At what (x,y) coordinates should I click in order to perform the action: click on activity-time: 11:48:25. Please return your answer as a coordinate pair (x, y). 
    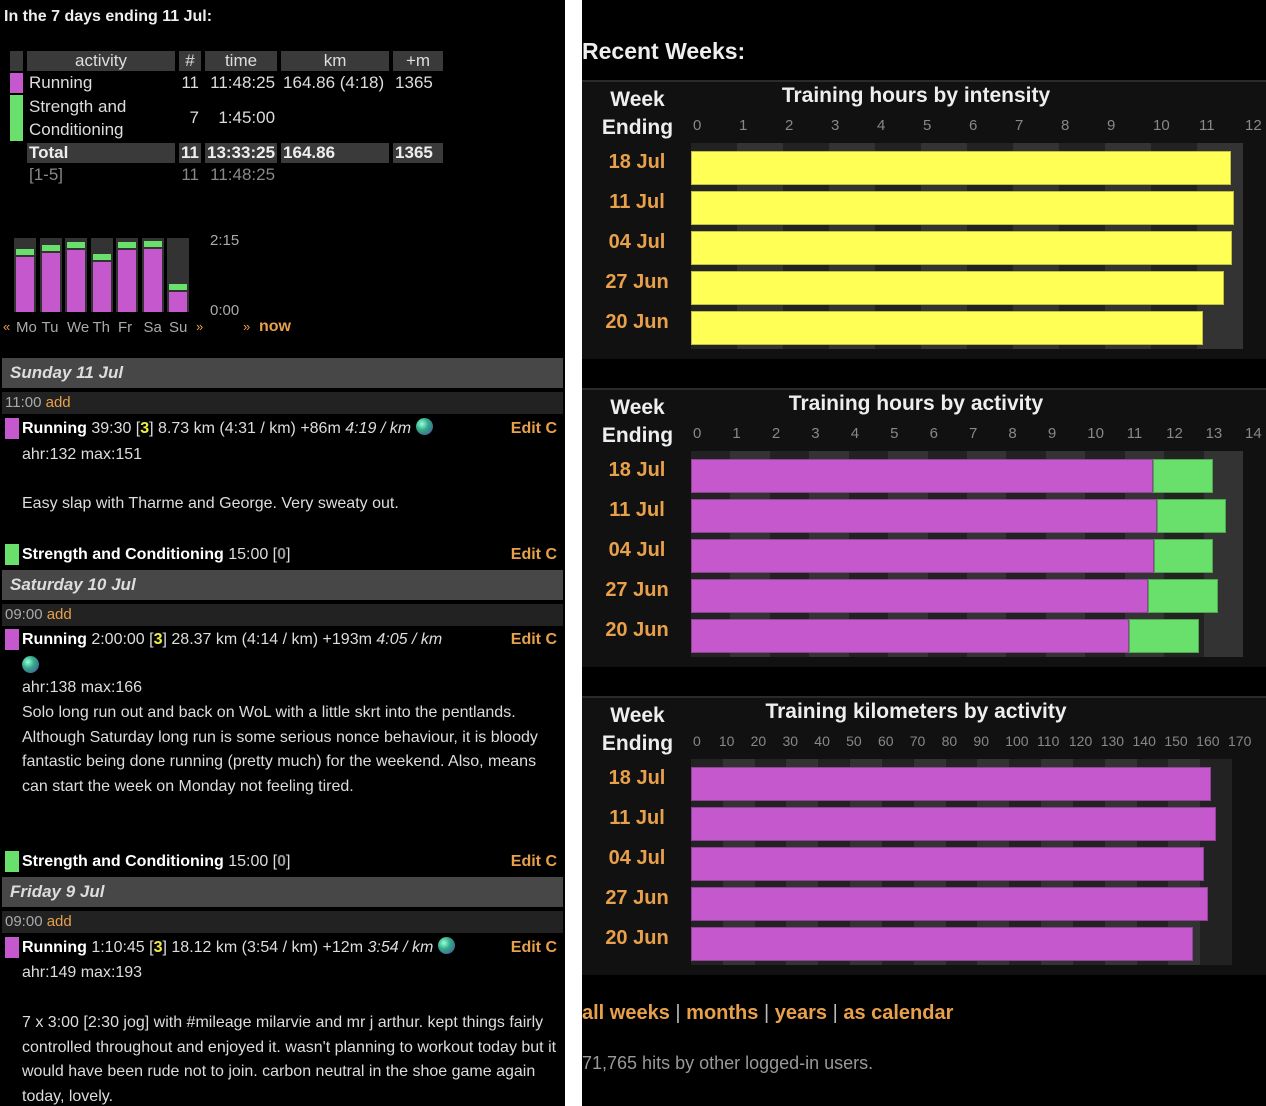
    Looking at the image, I should click on (243, 82).